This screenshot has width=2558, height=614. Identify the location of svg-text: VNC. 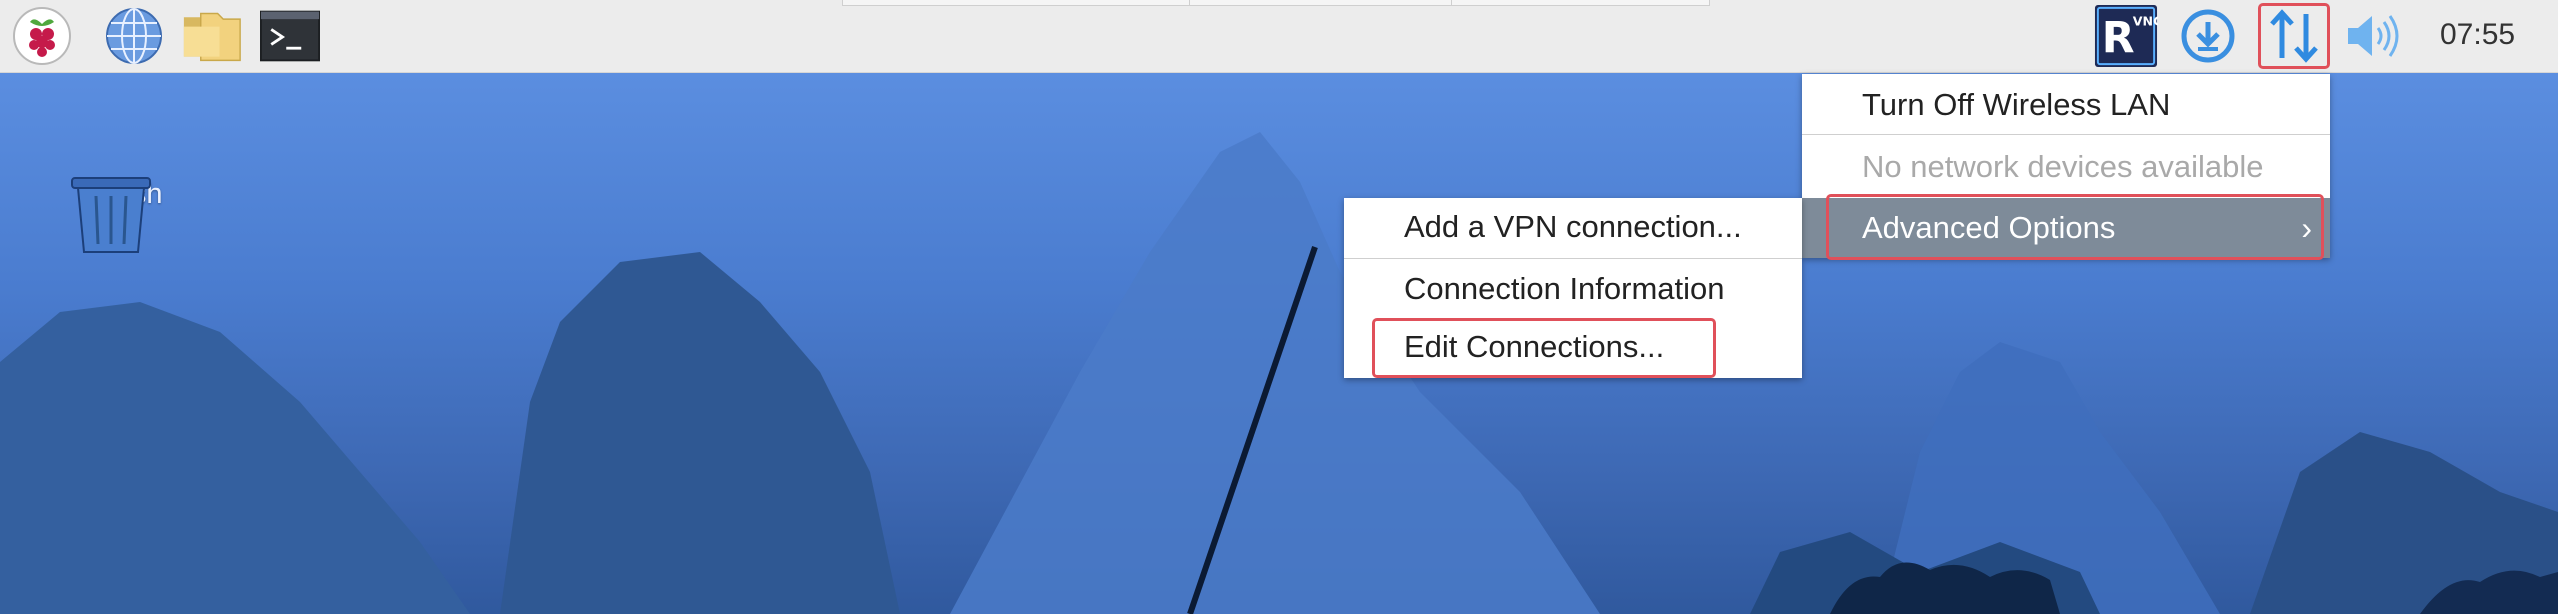
(2145, 20).